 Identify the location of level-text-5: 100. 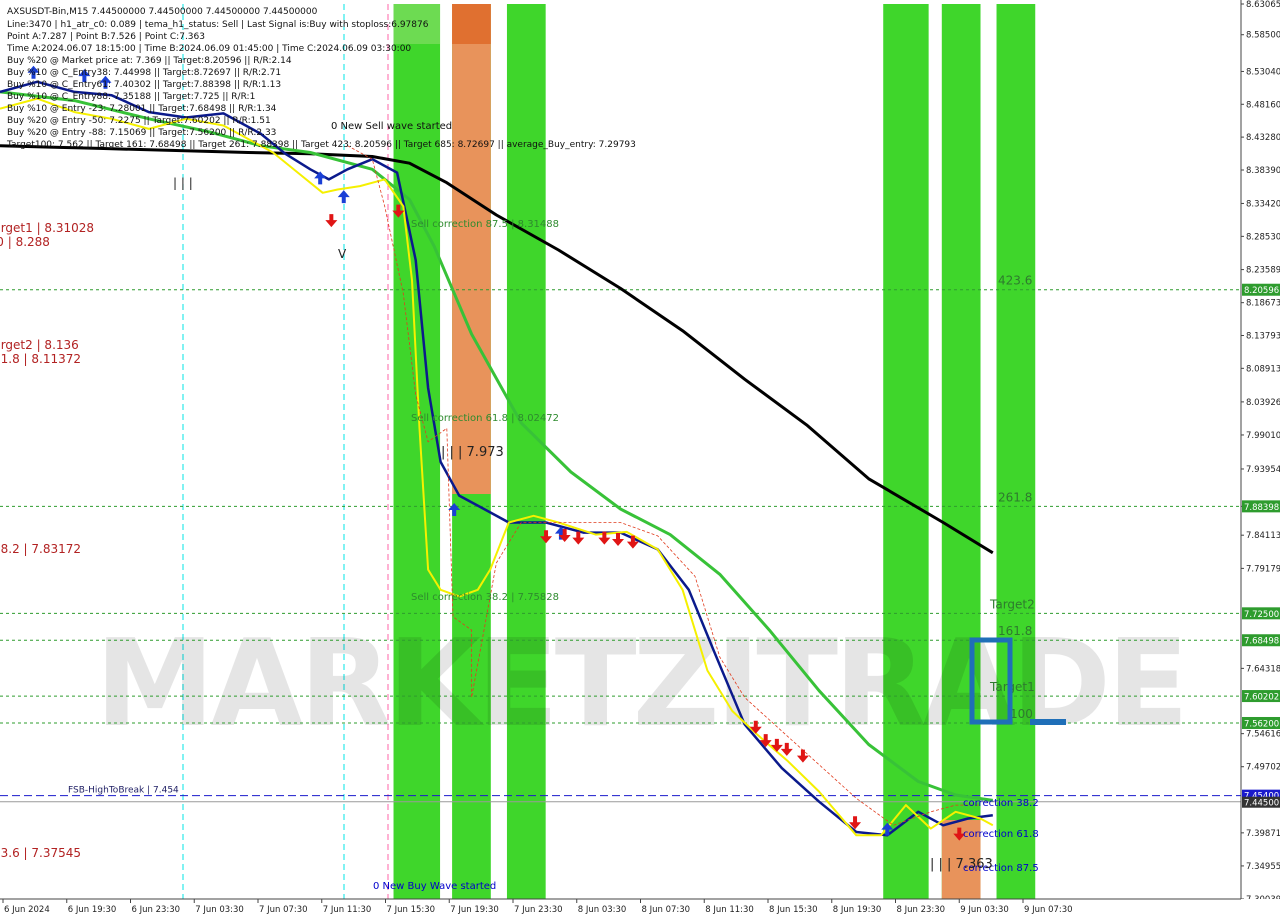
(1021, 714).